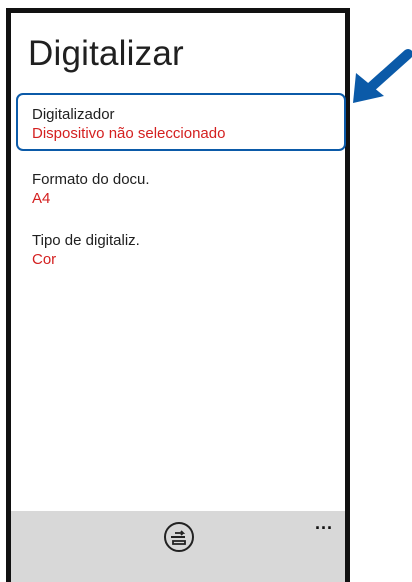  Describe the element at coordinates (86, 250) in the screenshot. I see `scan-type-setting: Tipo de digitaliz. Cor` at that location.